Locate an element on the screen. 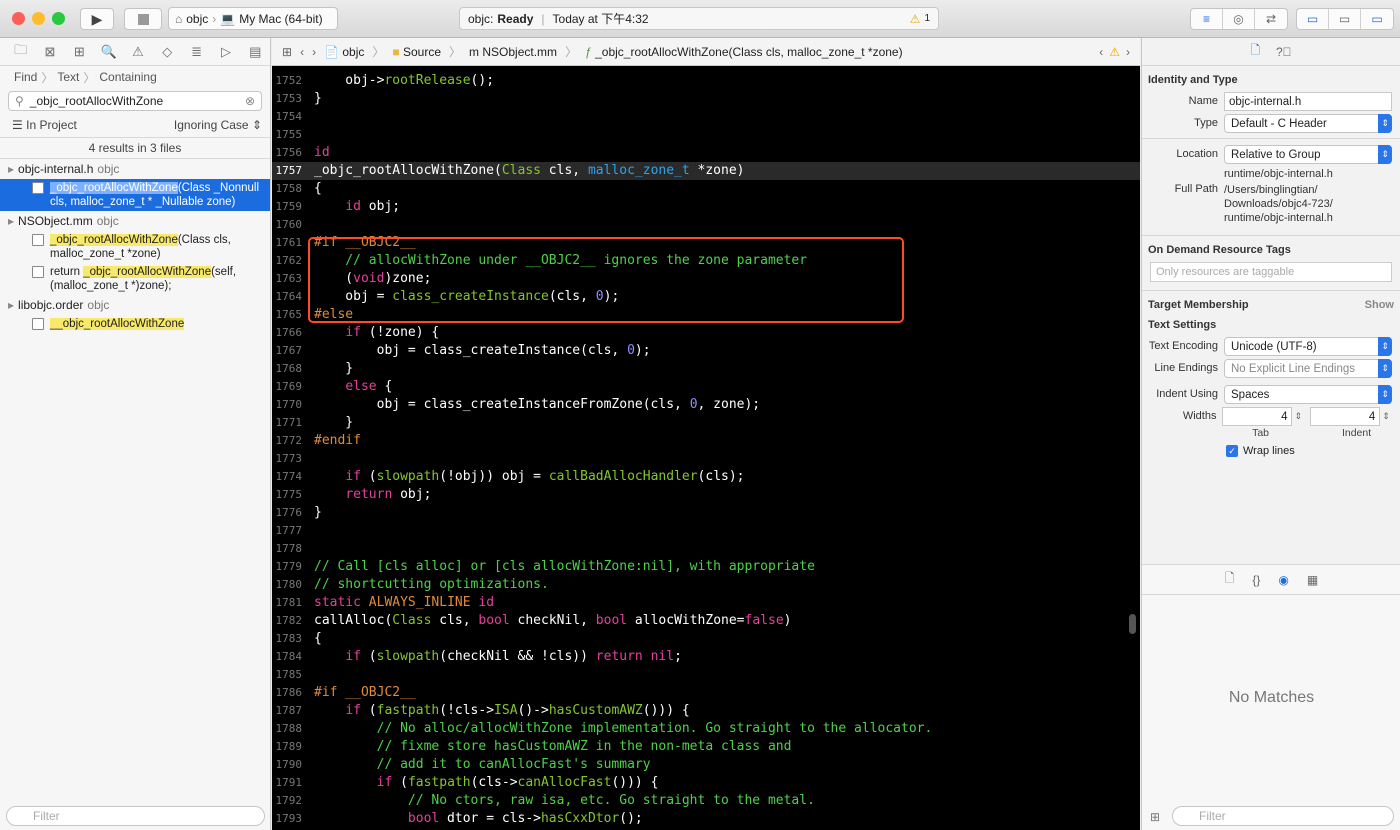 The image size is (1400, 830). code-line: 1773 is located at coordinates (706, 459).